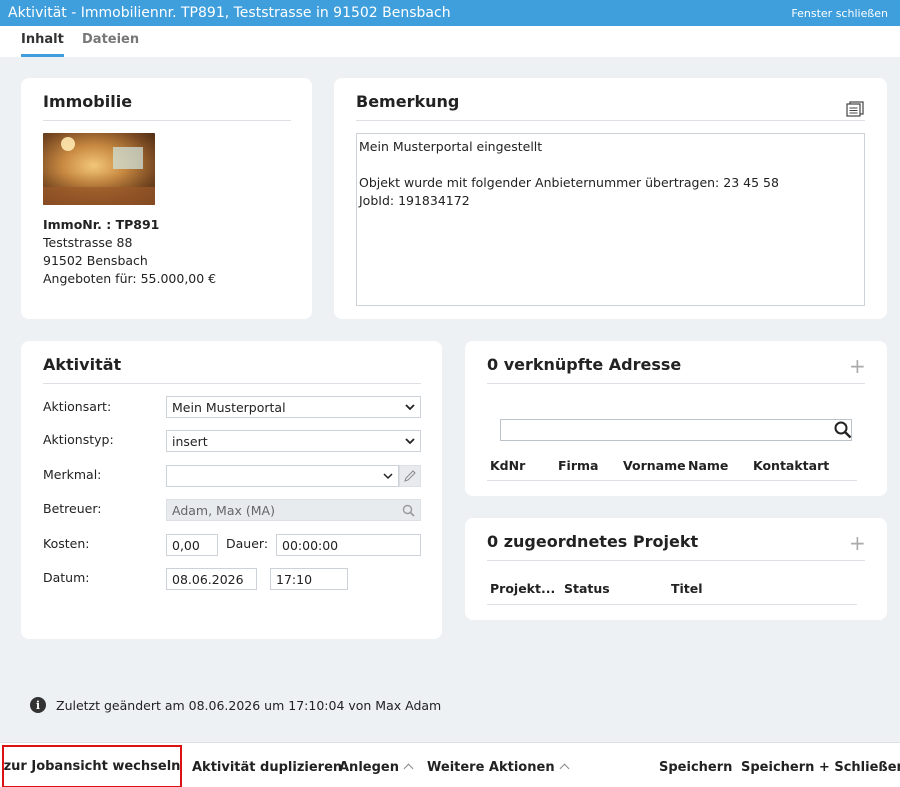 This screenshot has width=900, height=787. What do you see at coordinates (414, 200) in the screenshot?
I see `note-line: JobId: 191834172` at bounding box center [414, 200].